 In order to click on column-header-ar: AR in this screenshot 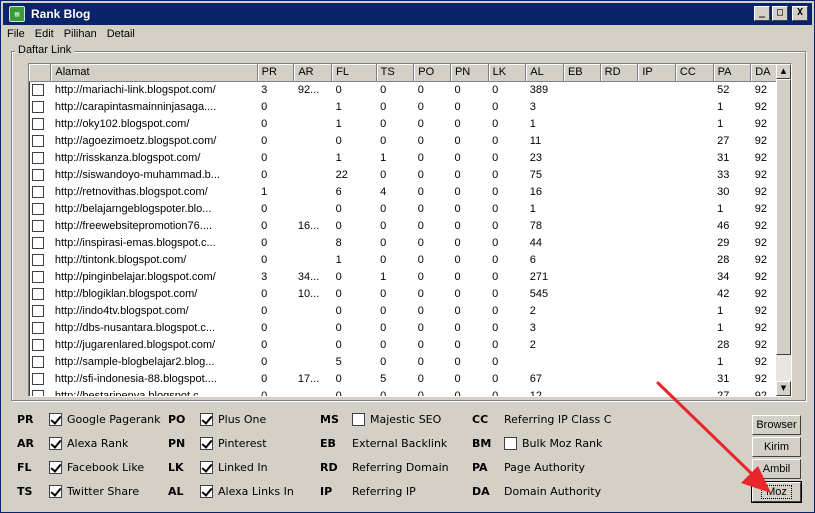, I will do `click(313, 73)`.